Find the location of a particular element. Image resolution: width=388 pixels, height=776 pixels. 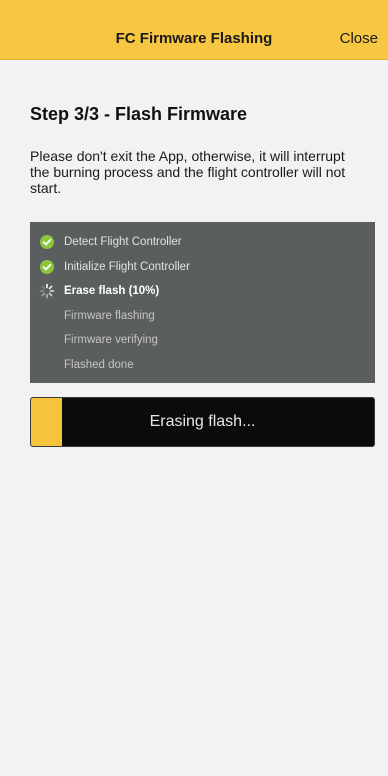

step-label: Initialize Flight Controller is located at coordinates (127, 266).